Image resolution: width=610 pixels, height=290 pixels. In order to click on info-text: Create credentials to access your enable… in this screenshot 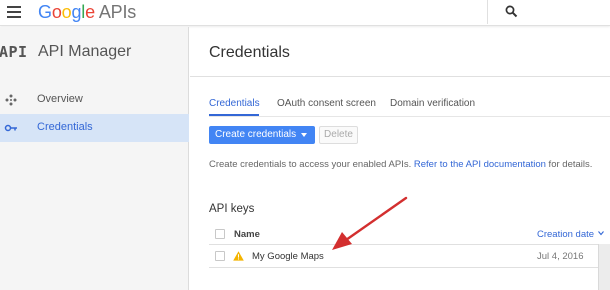, I will do `click(401, 164)`.